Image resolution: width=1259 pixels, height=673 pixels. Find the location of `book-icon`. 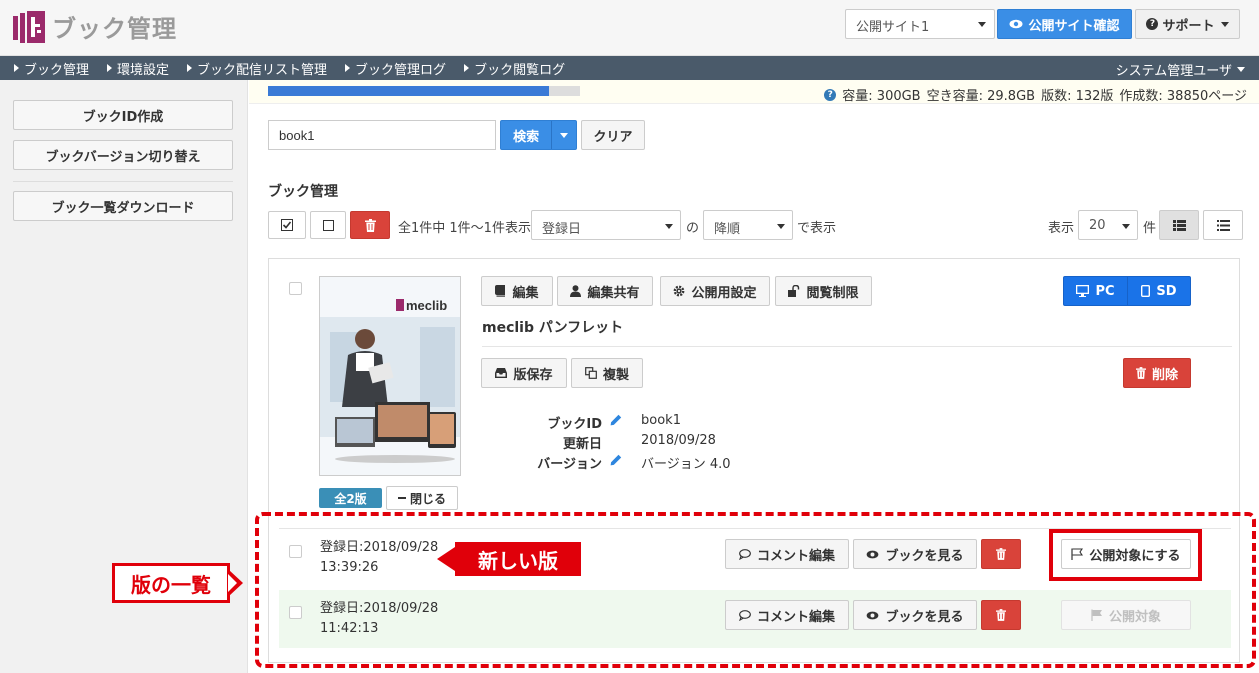

book-icon is located at coordinates (500, 291).